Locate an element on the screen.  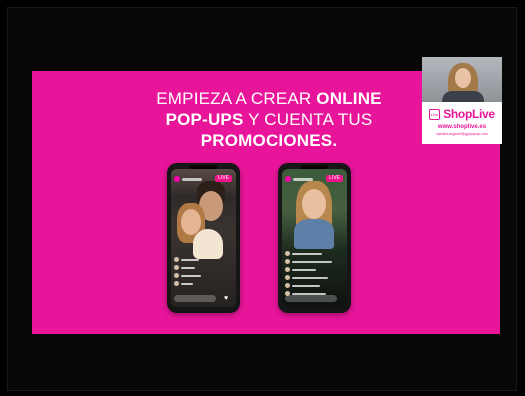
brand-url: www.shoplive.es is located at coordinates (462, 127).